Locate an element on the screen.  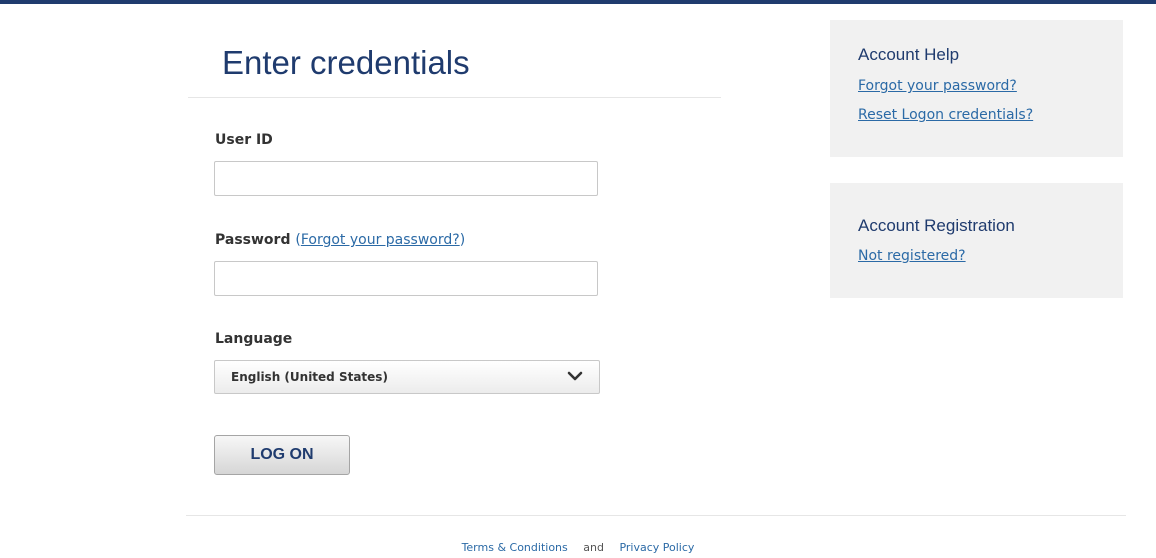
top-accent-bar is located at coordinates (578, 2).